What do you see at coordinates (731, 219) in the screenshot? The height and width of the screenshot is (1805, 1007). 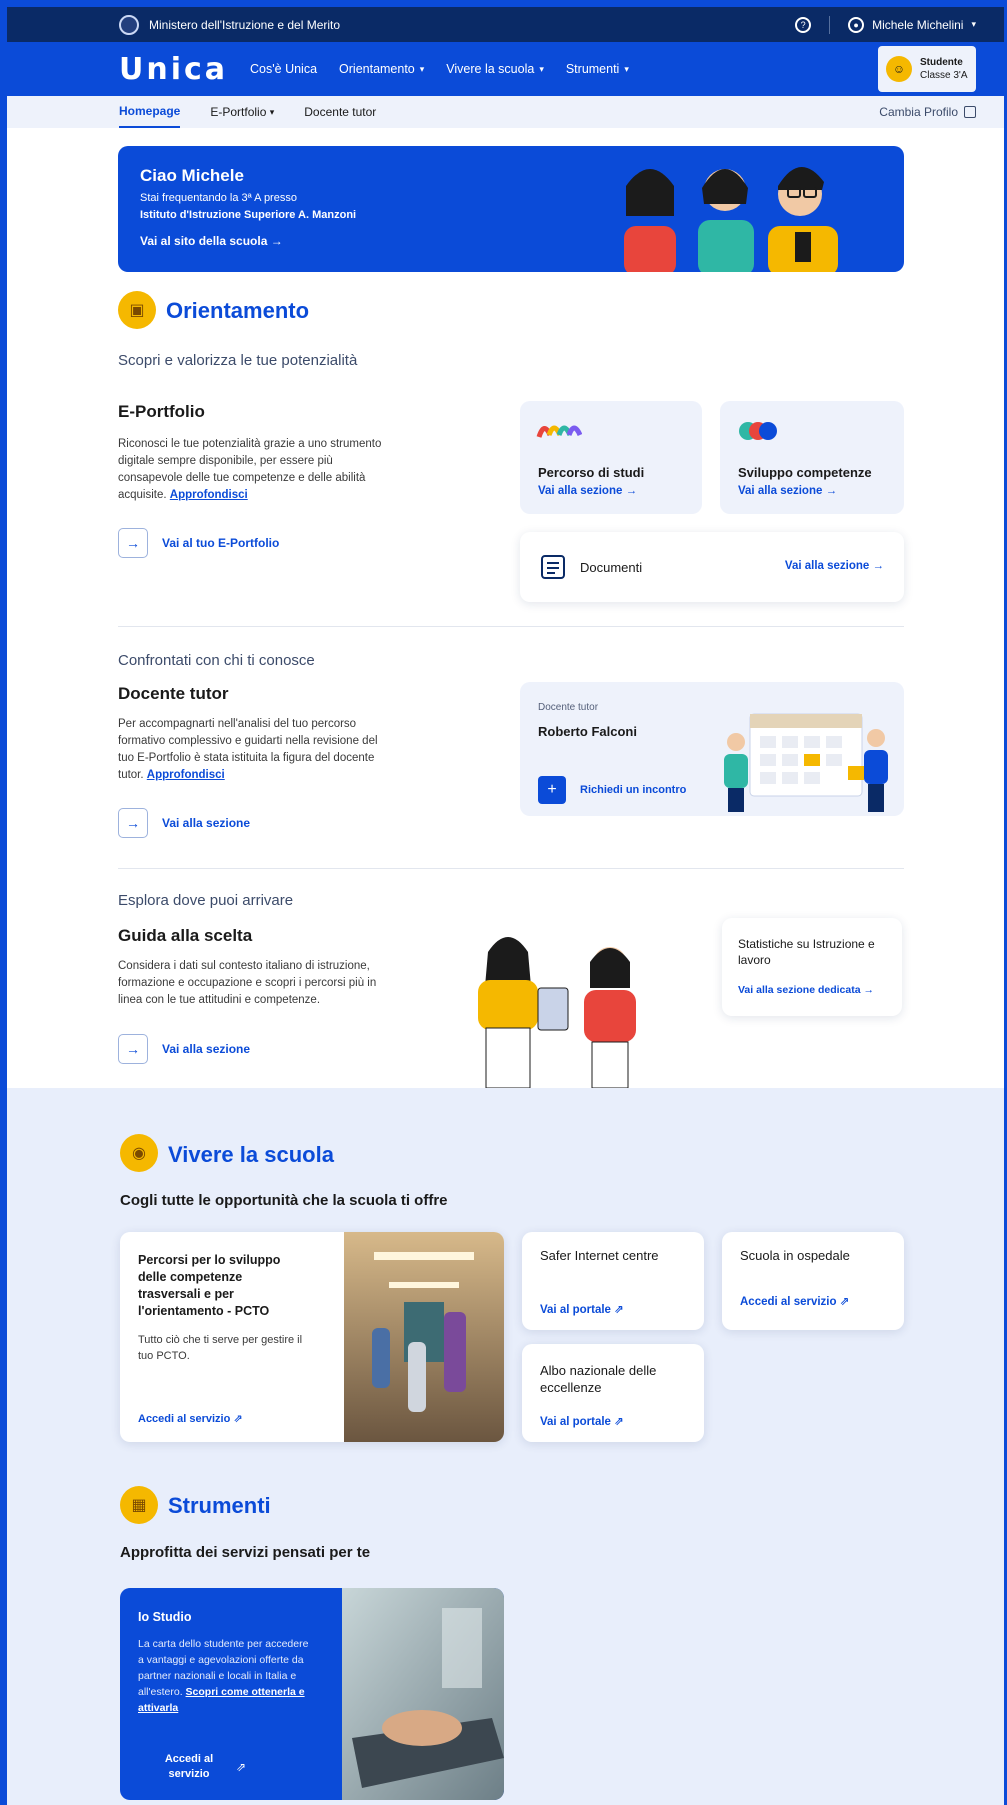 I see `students-illustration` at bounding box center [731, 219].